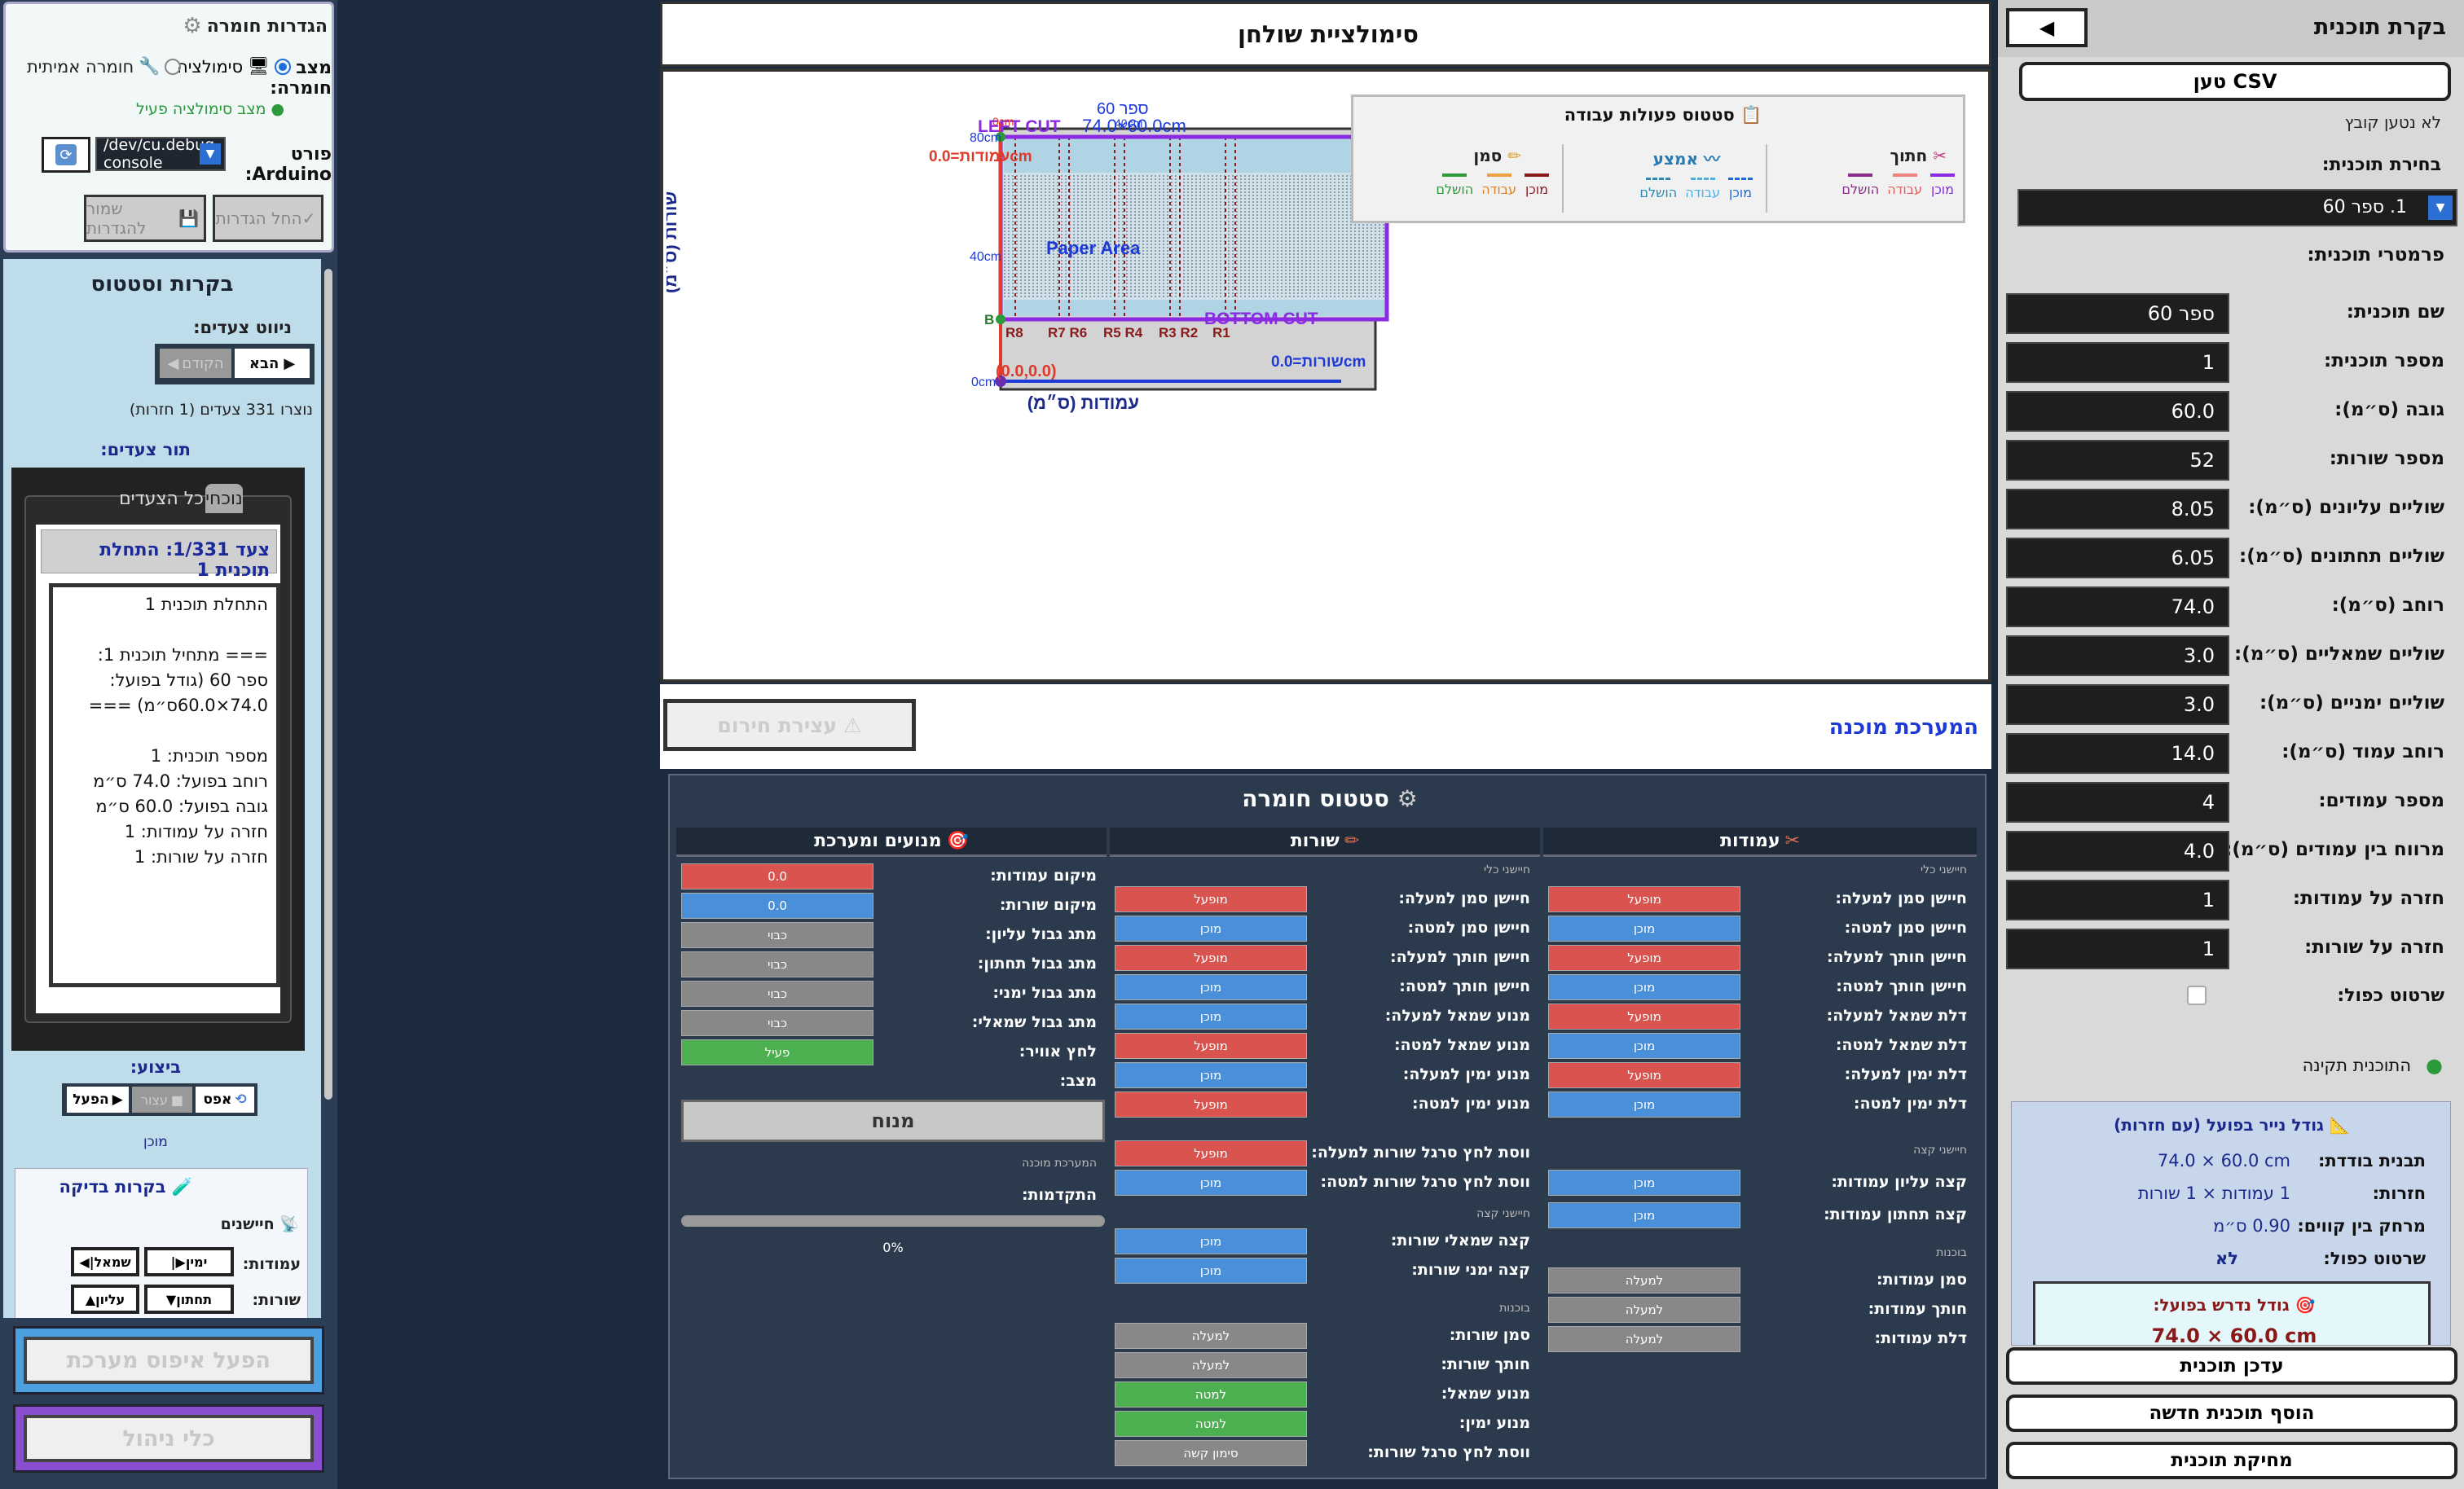 The height and width of the screenshot is (1489, 2464). I want to click on admin-tools-button: כלי ניהול, so click(168, 1439).